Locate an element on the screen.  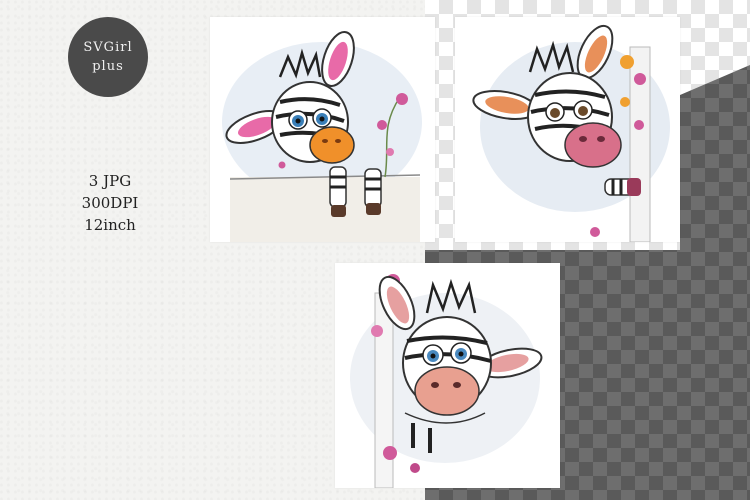
zebra-from-side-image is located at coordinates (571, 133).